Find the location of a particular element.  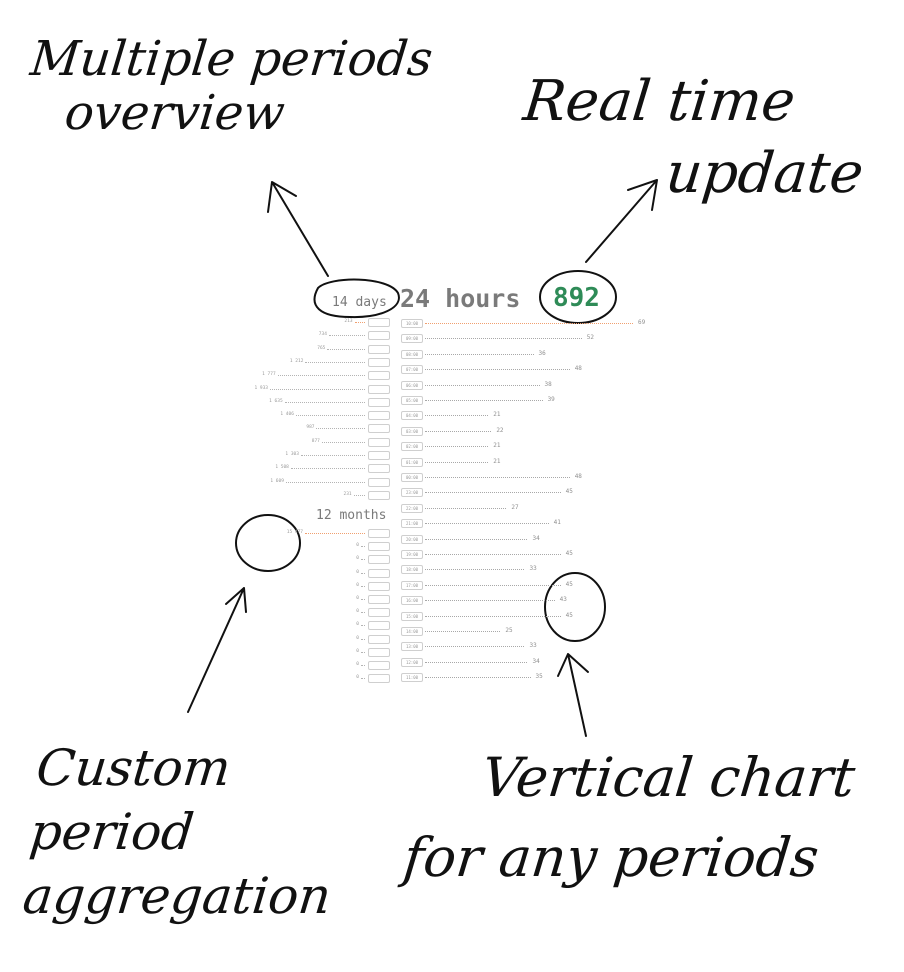

hours-time-label: 04:00 is located at coordinates (412, 416).